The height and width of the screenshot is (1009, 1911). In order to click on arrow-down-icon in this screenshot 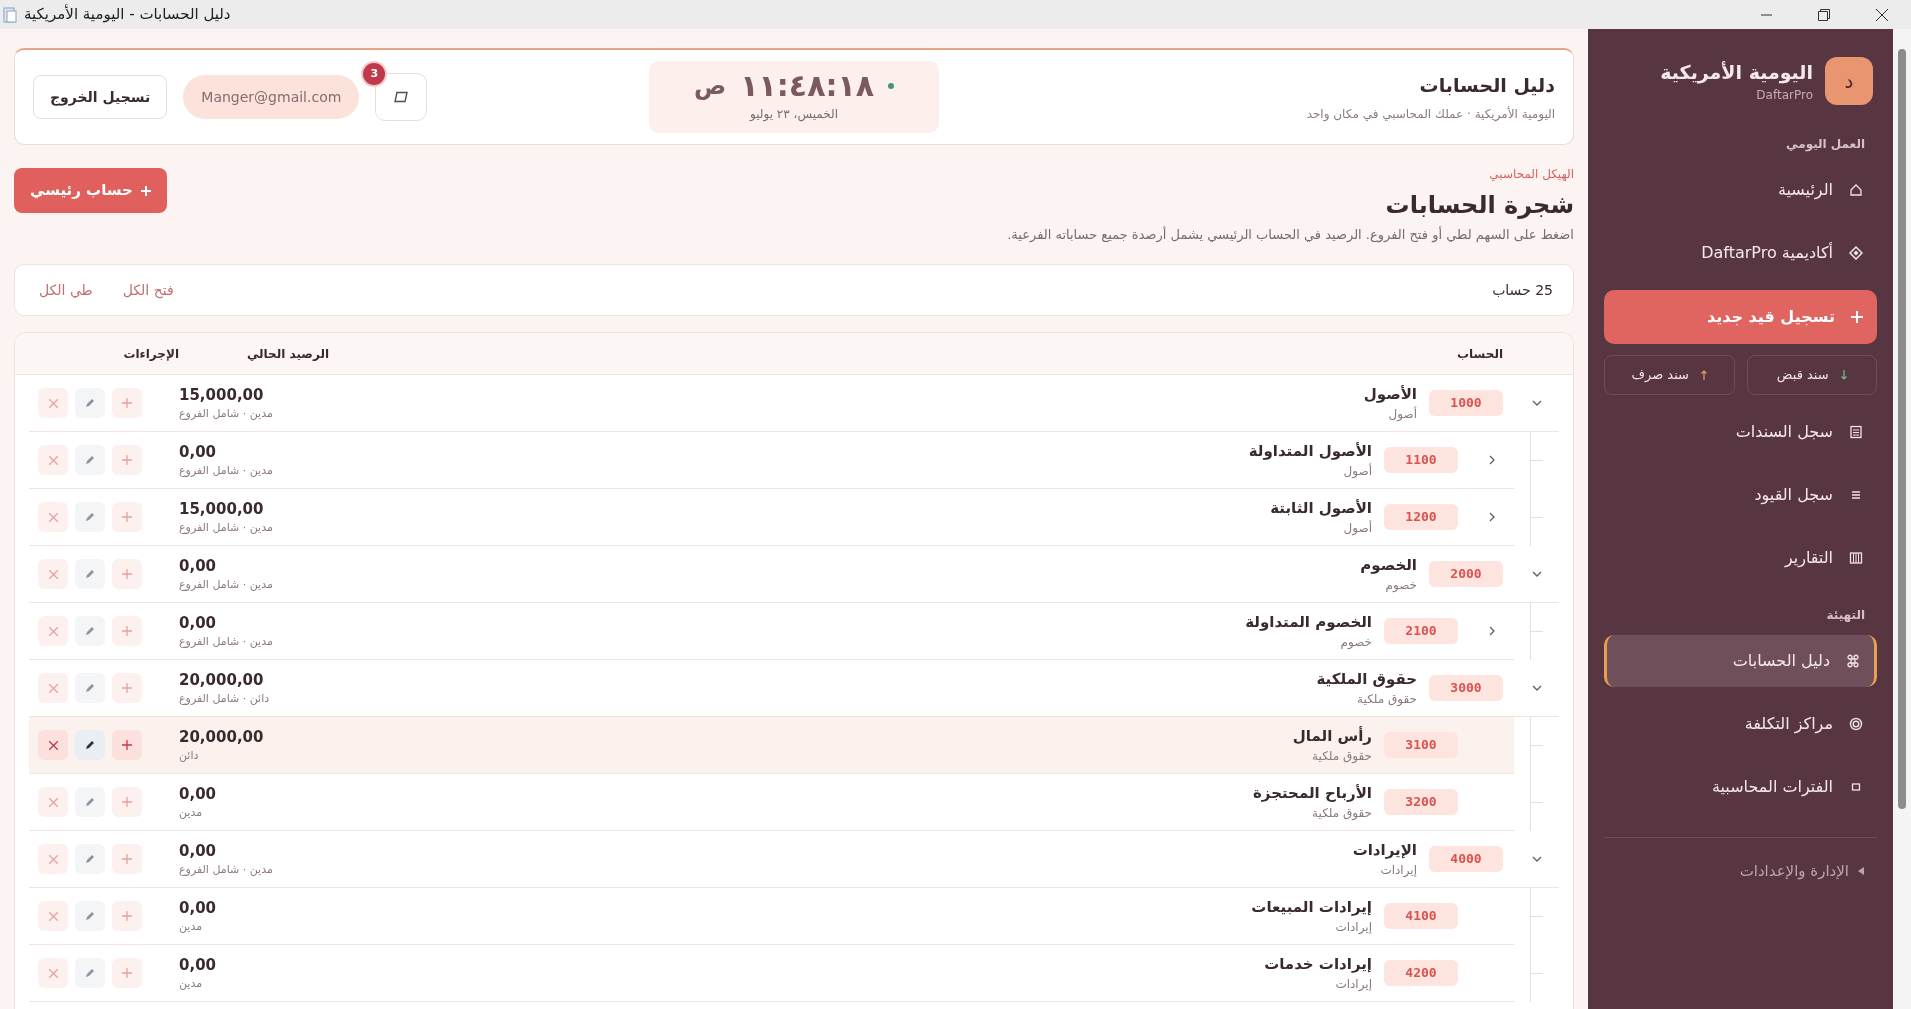, I will do `click(1843, 375)`.